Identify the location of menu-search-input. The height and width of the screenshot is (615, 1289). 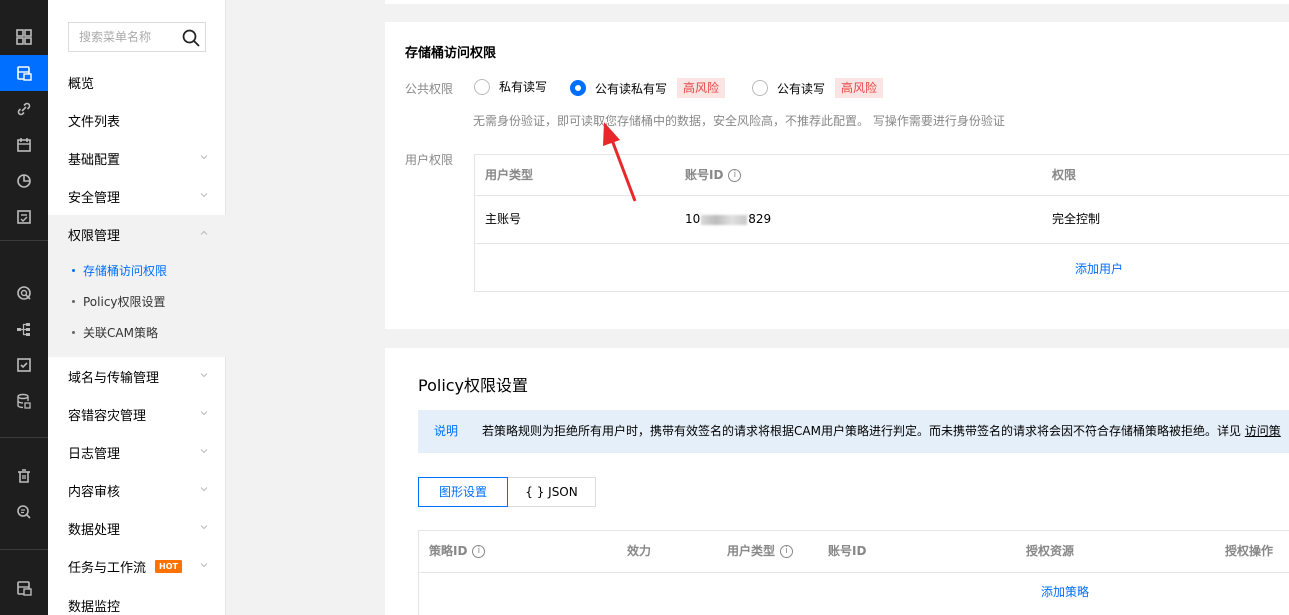
(121, 37).